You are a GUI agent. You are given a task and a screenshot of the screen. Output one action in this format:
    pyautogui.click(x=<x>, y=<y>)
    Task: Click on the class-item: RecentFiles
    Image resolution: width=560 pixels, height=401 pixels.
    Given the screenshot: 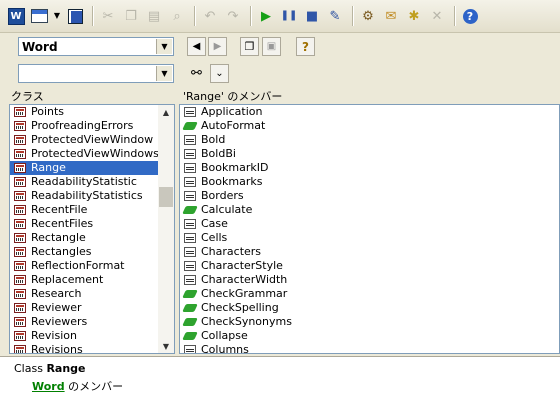 What is the action you would take?
    pyautogui.click(x=92, y=224)
    